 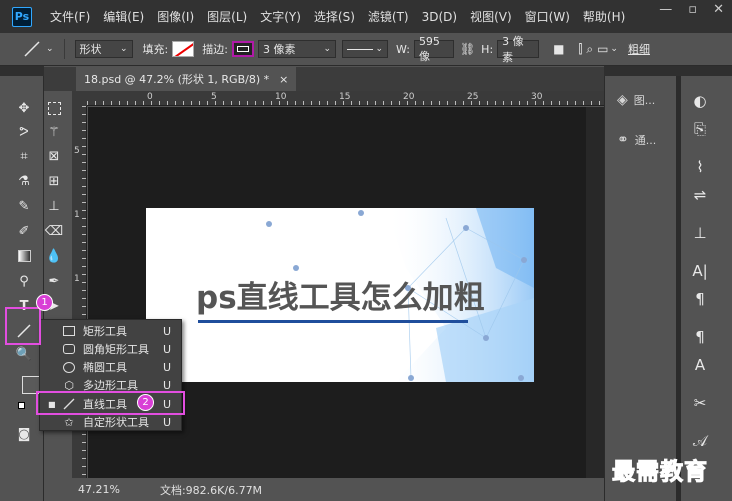 I want to click on flyout-item-ellipse: 椭圆工具 U, so click(x=110, y=367).